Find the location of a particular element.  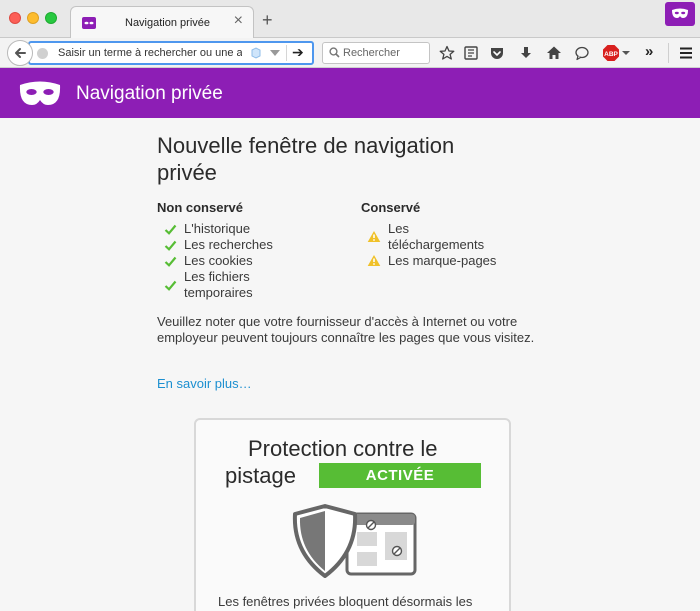

history-dropdown-icon is located at coordinates (275, 53).